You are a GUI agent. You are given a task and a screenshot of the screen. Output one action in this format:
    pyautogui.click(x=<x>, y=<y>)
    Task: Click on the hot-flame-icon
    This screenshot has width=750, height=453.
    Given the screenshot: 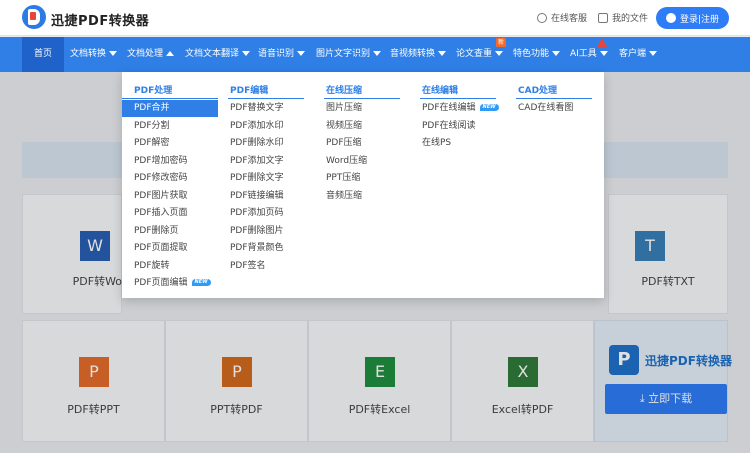 What is the action you would take?
    pyautogui.click(x=602, y=42)
    